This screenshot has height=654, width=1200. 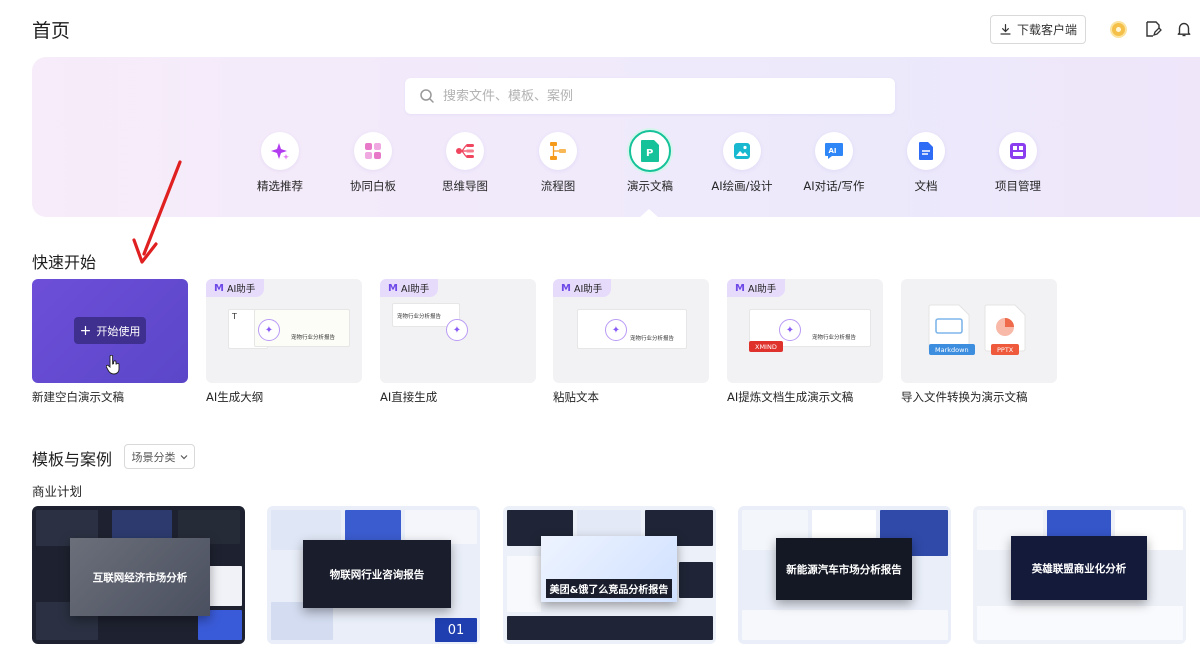 I want to click on category-label: 文档, so click(x=926, y=186).